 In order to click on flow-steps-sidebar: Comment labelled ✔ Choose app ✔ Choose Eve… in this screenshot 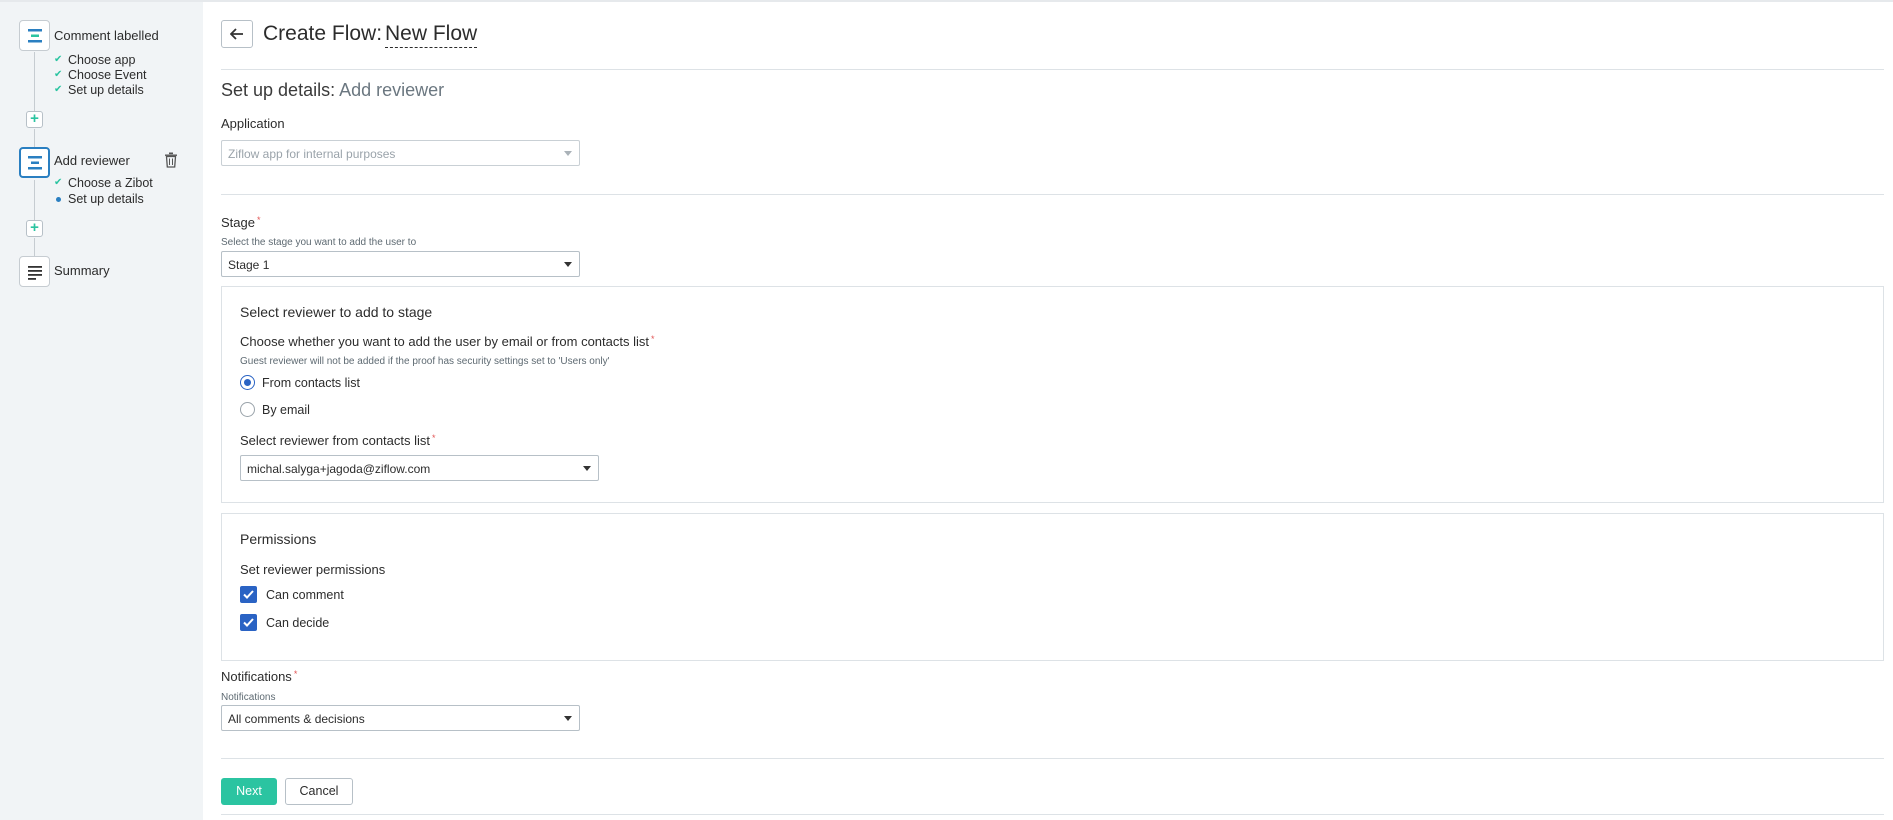, I will do `click(101, 411)`.